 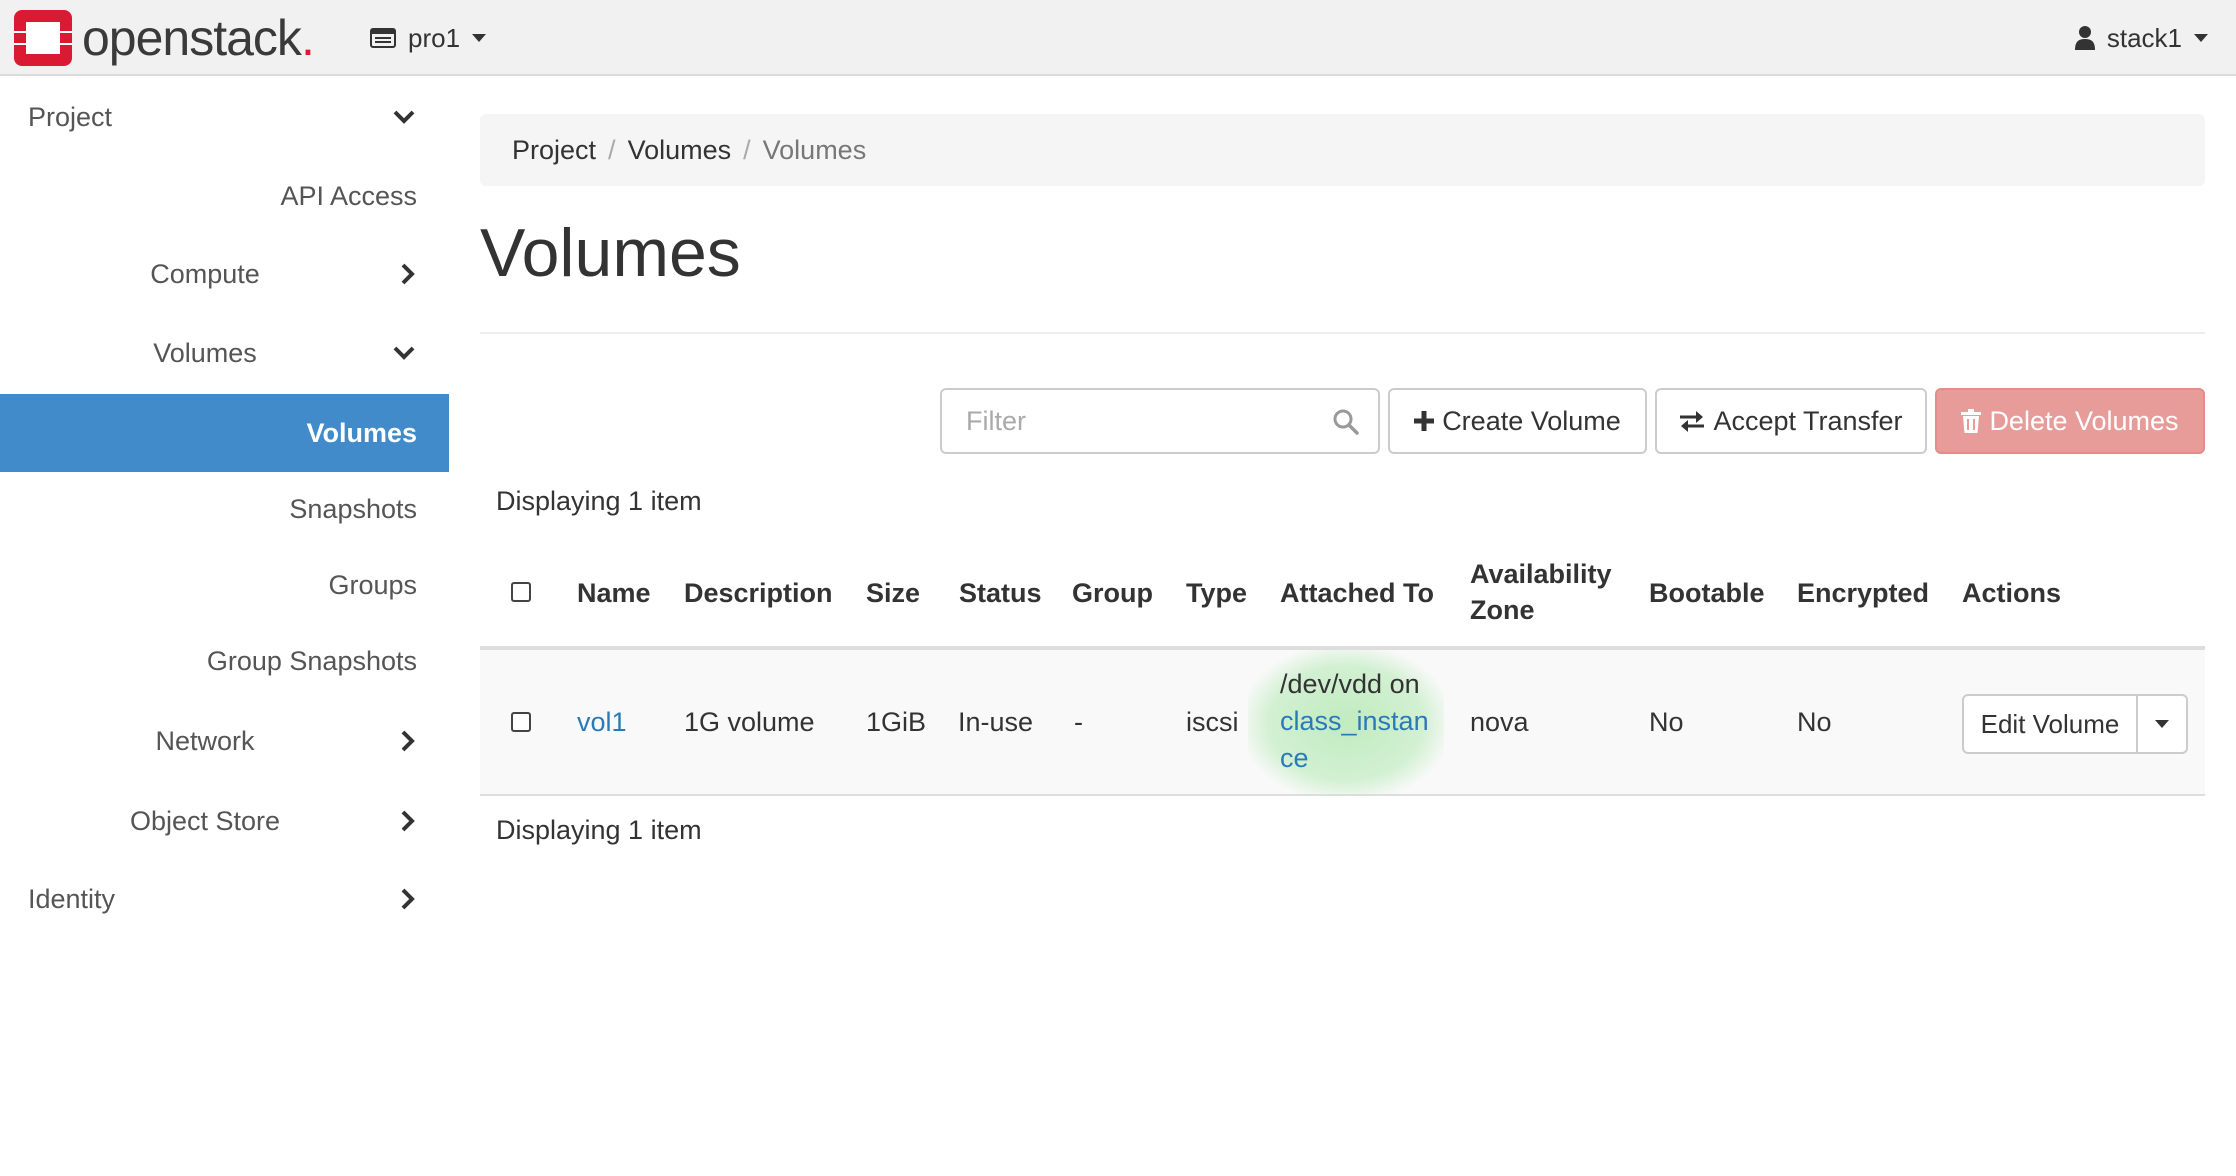 What do you see at coordinates (224, 585) in the screenshot?
I see `sidebar-item-groups: Groups` at bounding box center [224, 585].